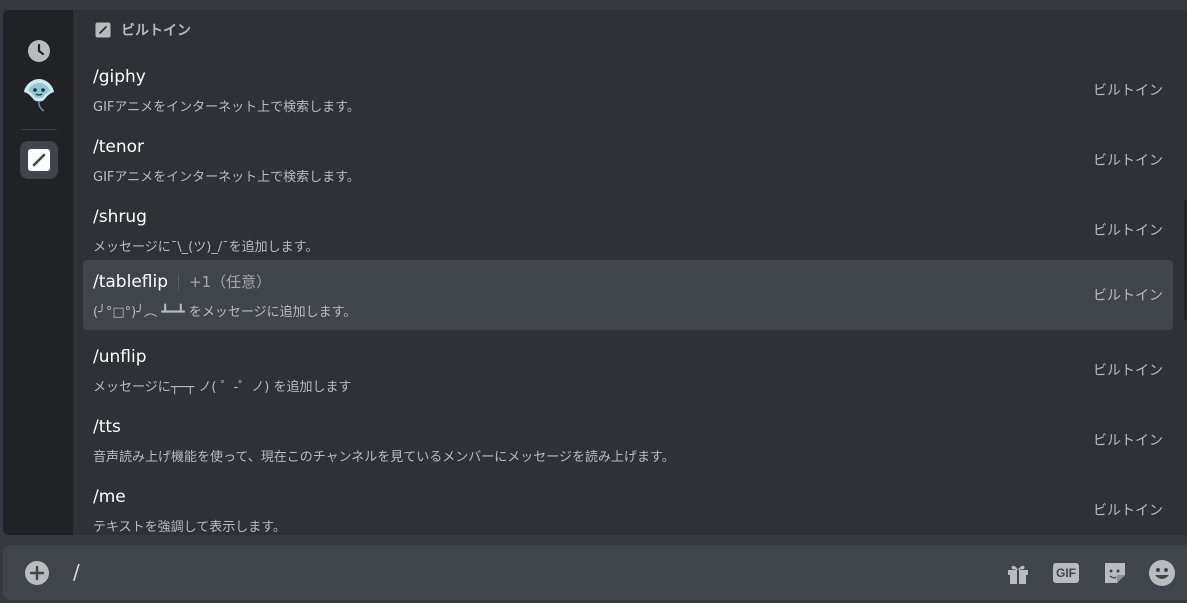 Image resolution: width=1187 pixels, height=603 pixels. I want to click on bot-commands-button, so click(39, 95).